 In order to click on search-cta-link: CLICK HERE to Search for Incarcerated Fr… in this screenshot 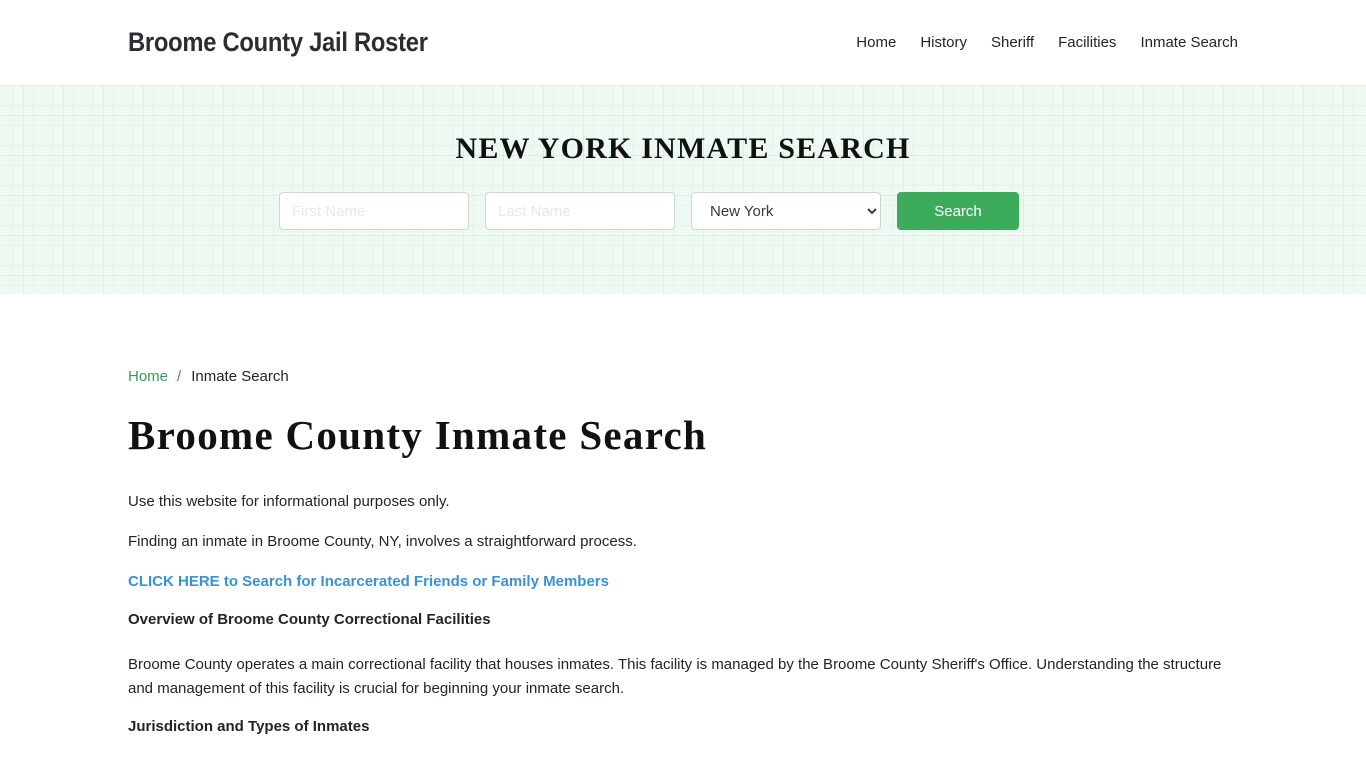, I will do `click(368, 582)`.